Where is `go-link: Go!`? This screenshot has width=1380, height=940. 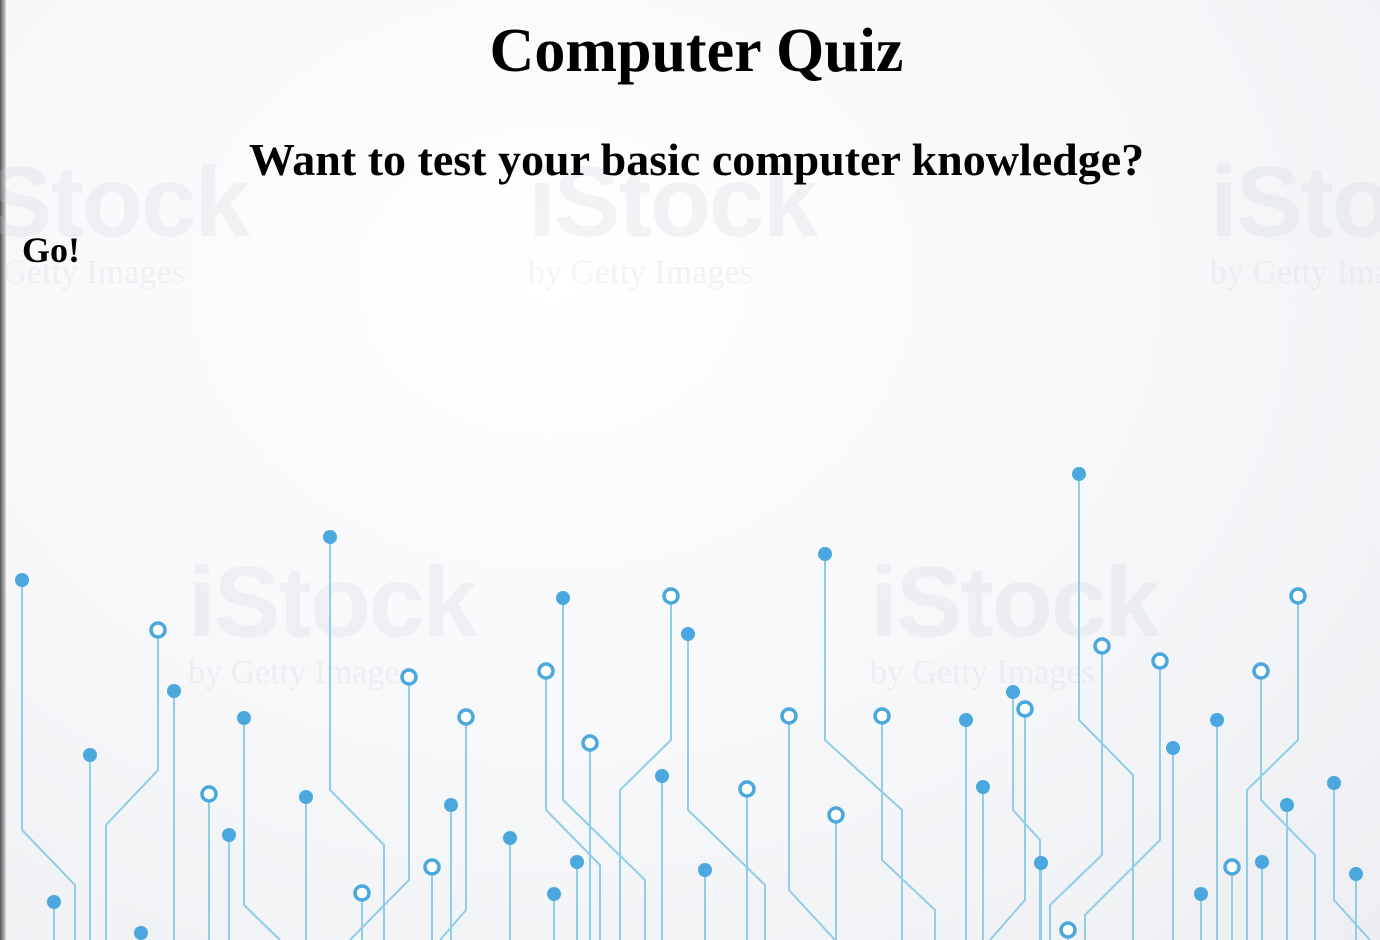 go-link: Go! is located at coordinates (51, 250).